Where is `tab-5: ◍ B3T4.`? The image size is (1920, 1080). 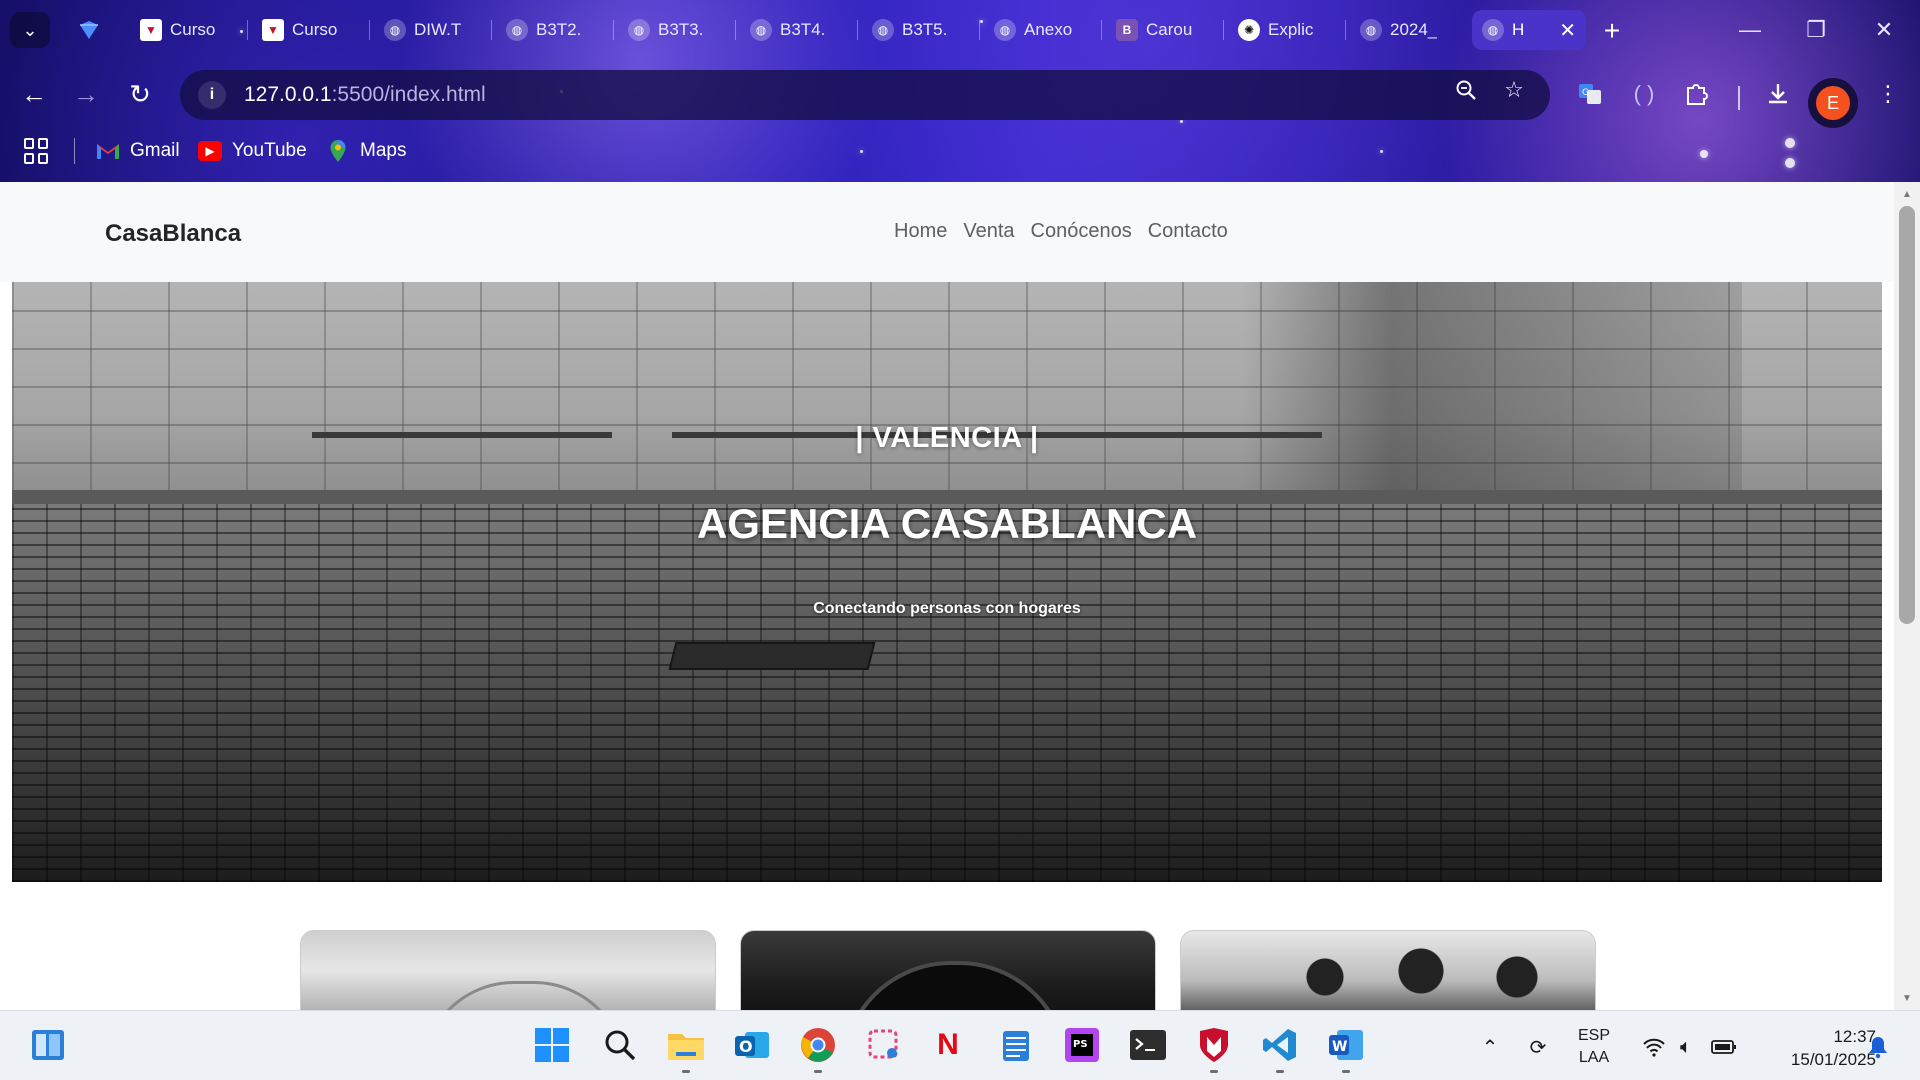
tab-5: ◍ B3T4. is located at coordinates (799, 30).